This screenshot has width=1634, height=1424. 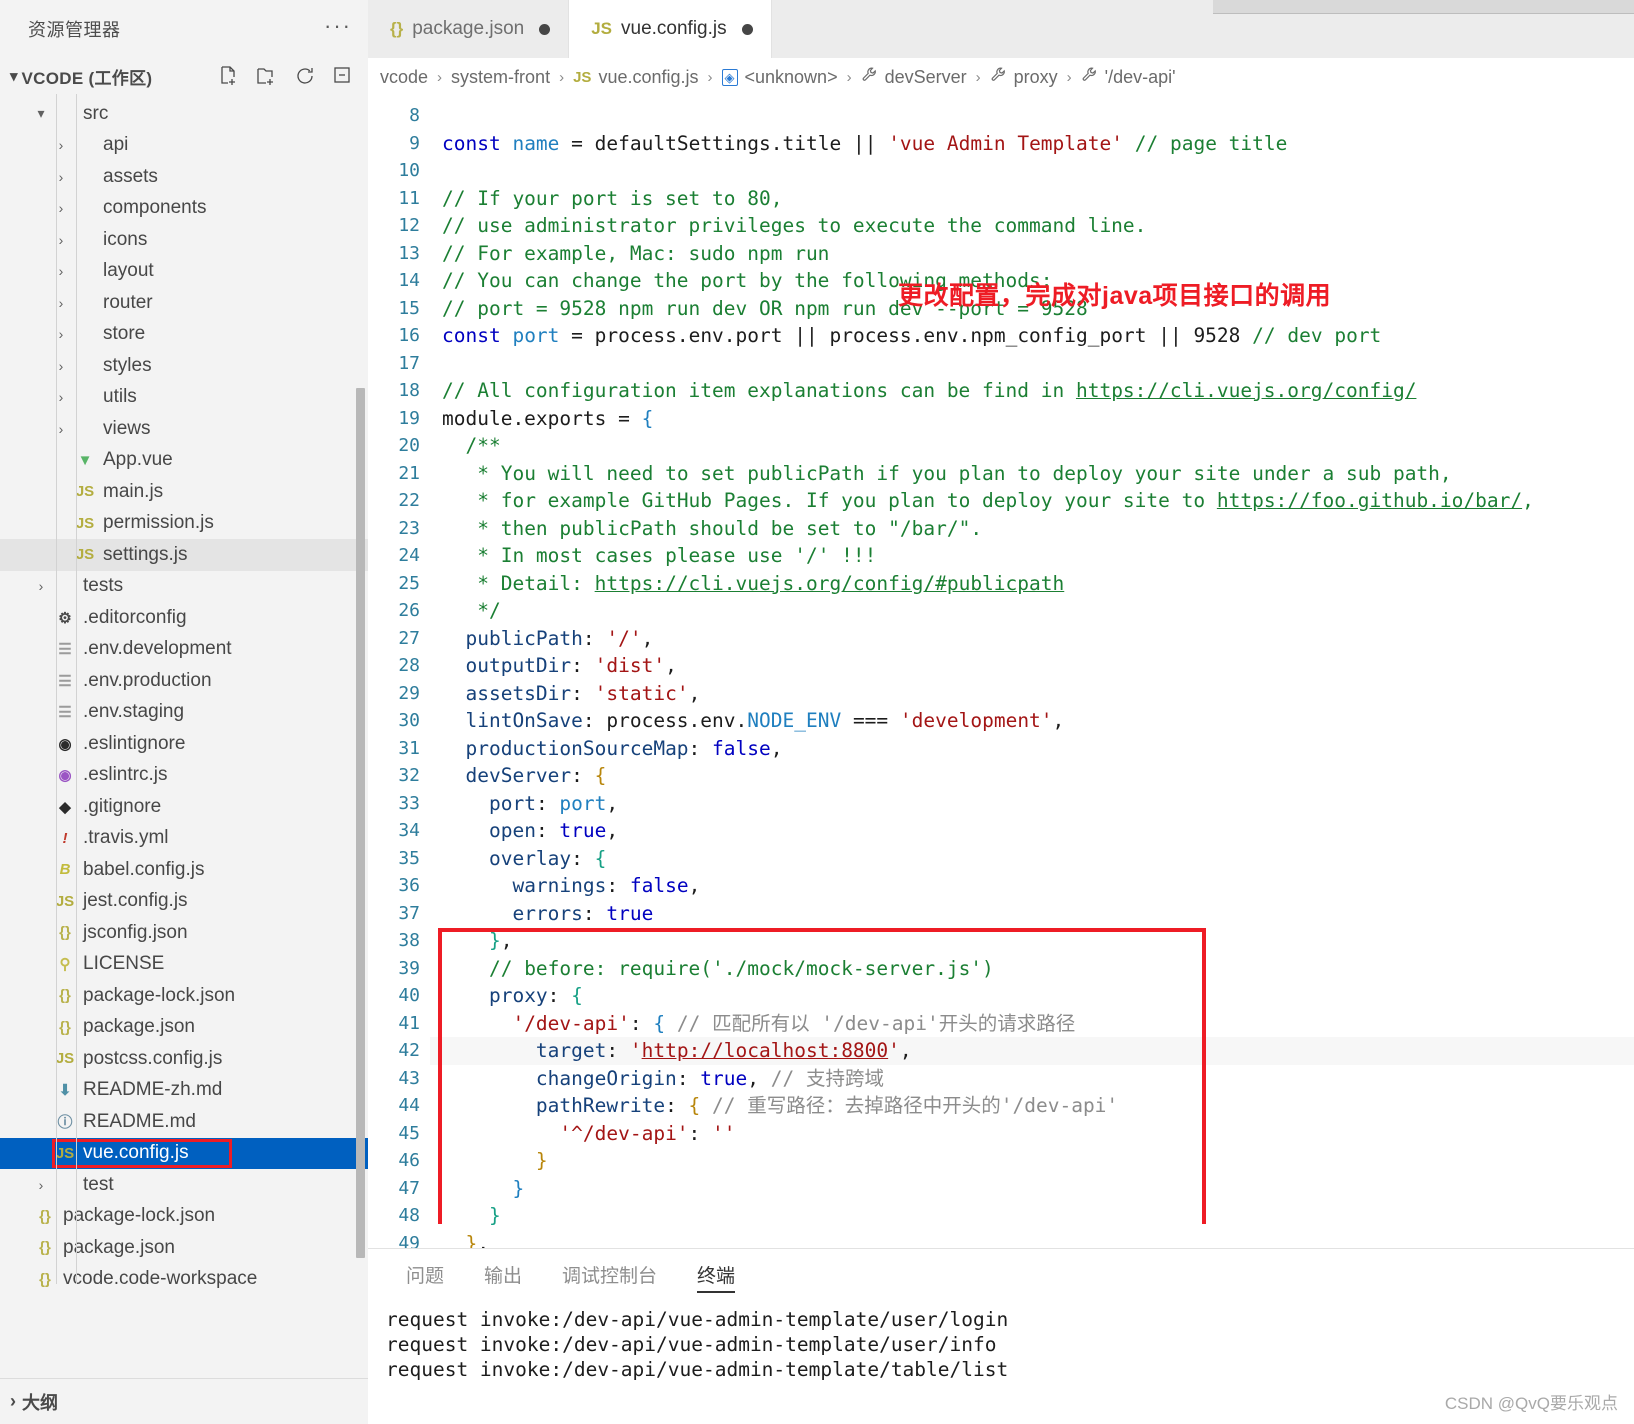 What do you see at coordinates (125, 775) in the screenshot?
I see `tree-item-label: .eslintrc.js` at bounding box center [125, 775].